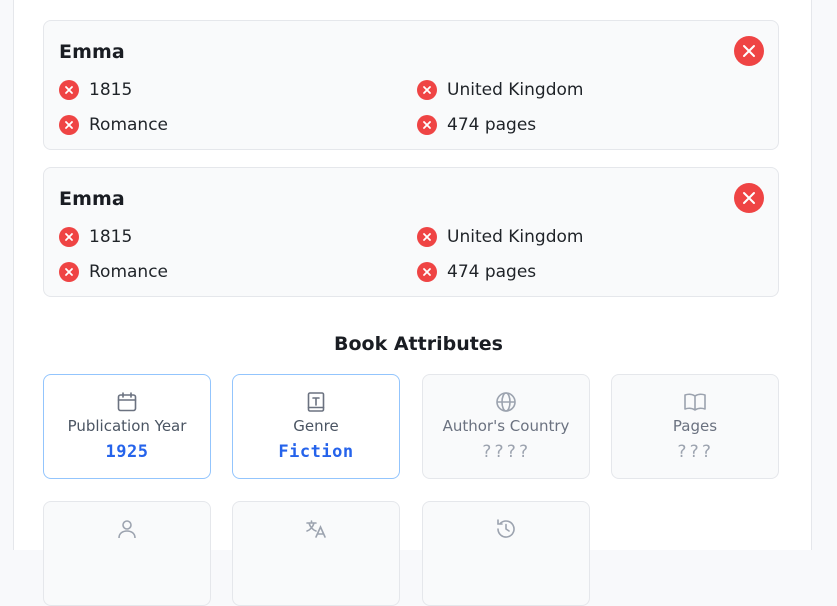  I want to click on tile-label: Pages, so click(695, 426).